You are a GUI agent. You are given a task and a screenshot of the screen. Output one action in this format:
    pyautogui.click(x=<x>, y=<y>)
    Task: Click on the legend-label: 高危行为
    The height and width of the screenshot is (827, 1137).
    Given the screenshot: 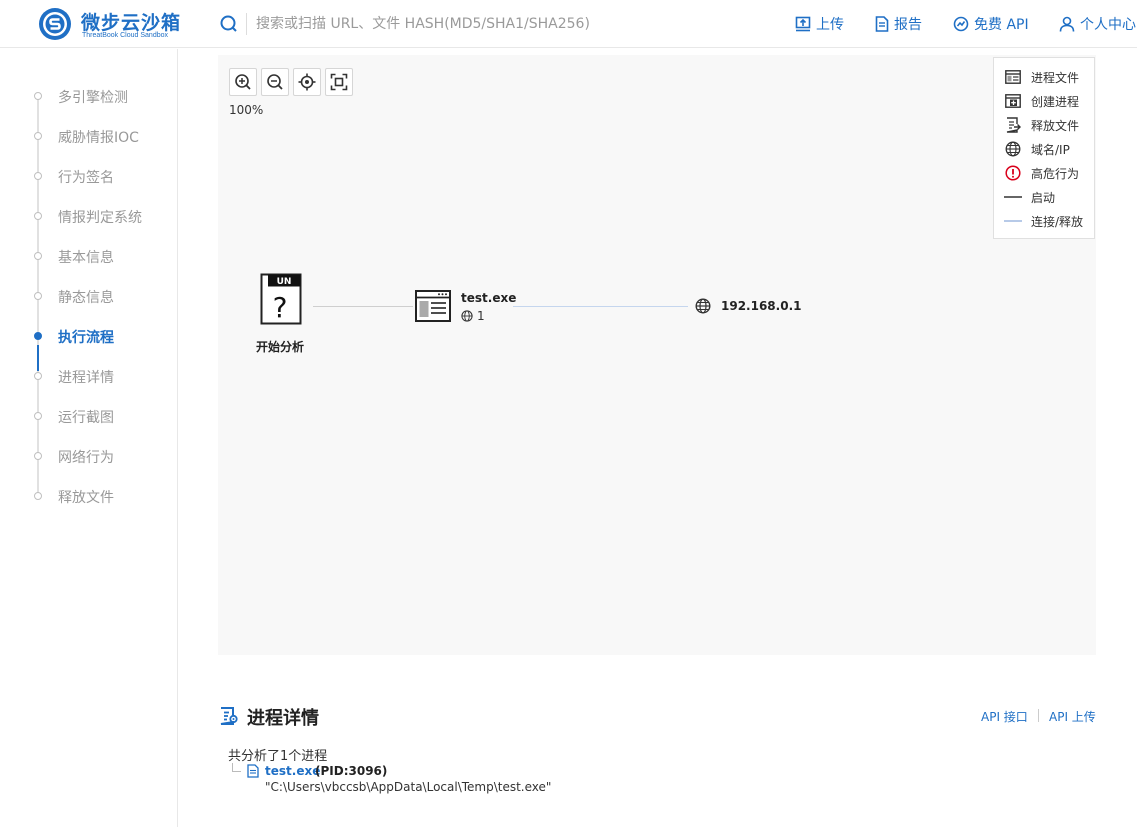 What is the action you would take?
    pyautogui.click(x=1055, y=173)
    